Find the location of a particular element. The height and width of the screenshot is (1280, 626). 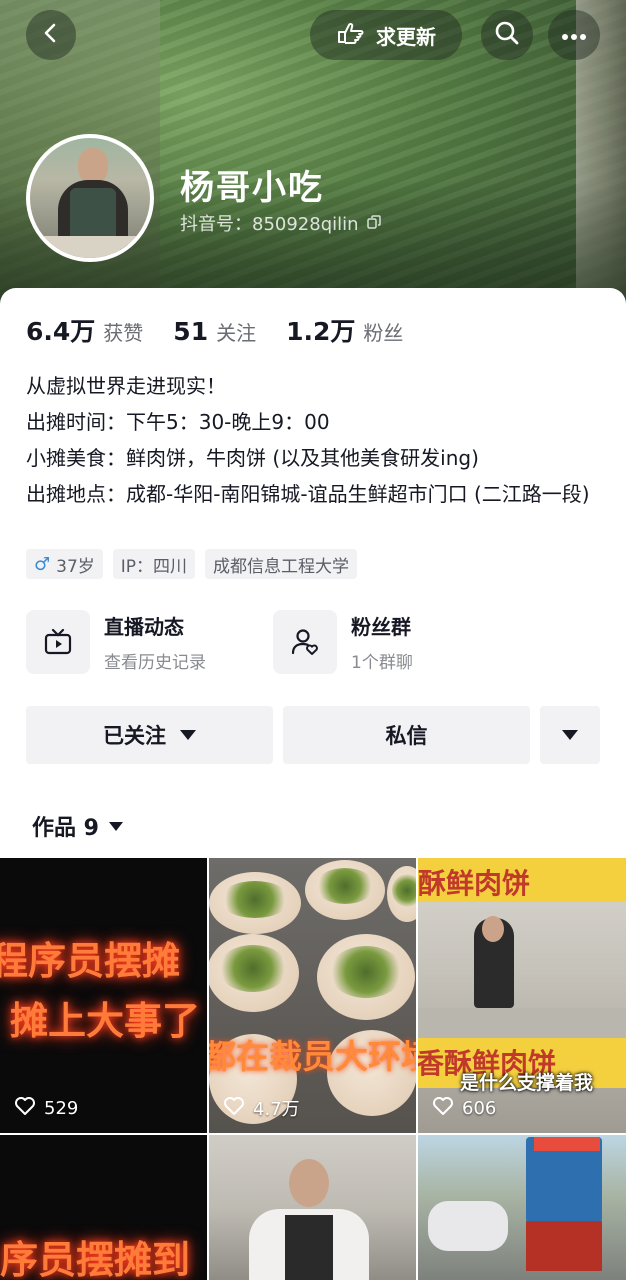

video-likes: 606 is located at coordinates (464, 1108).